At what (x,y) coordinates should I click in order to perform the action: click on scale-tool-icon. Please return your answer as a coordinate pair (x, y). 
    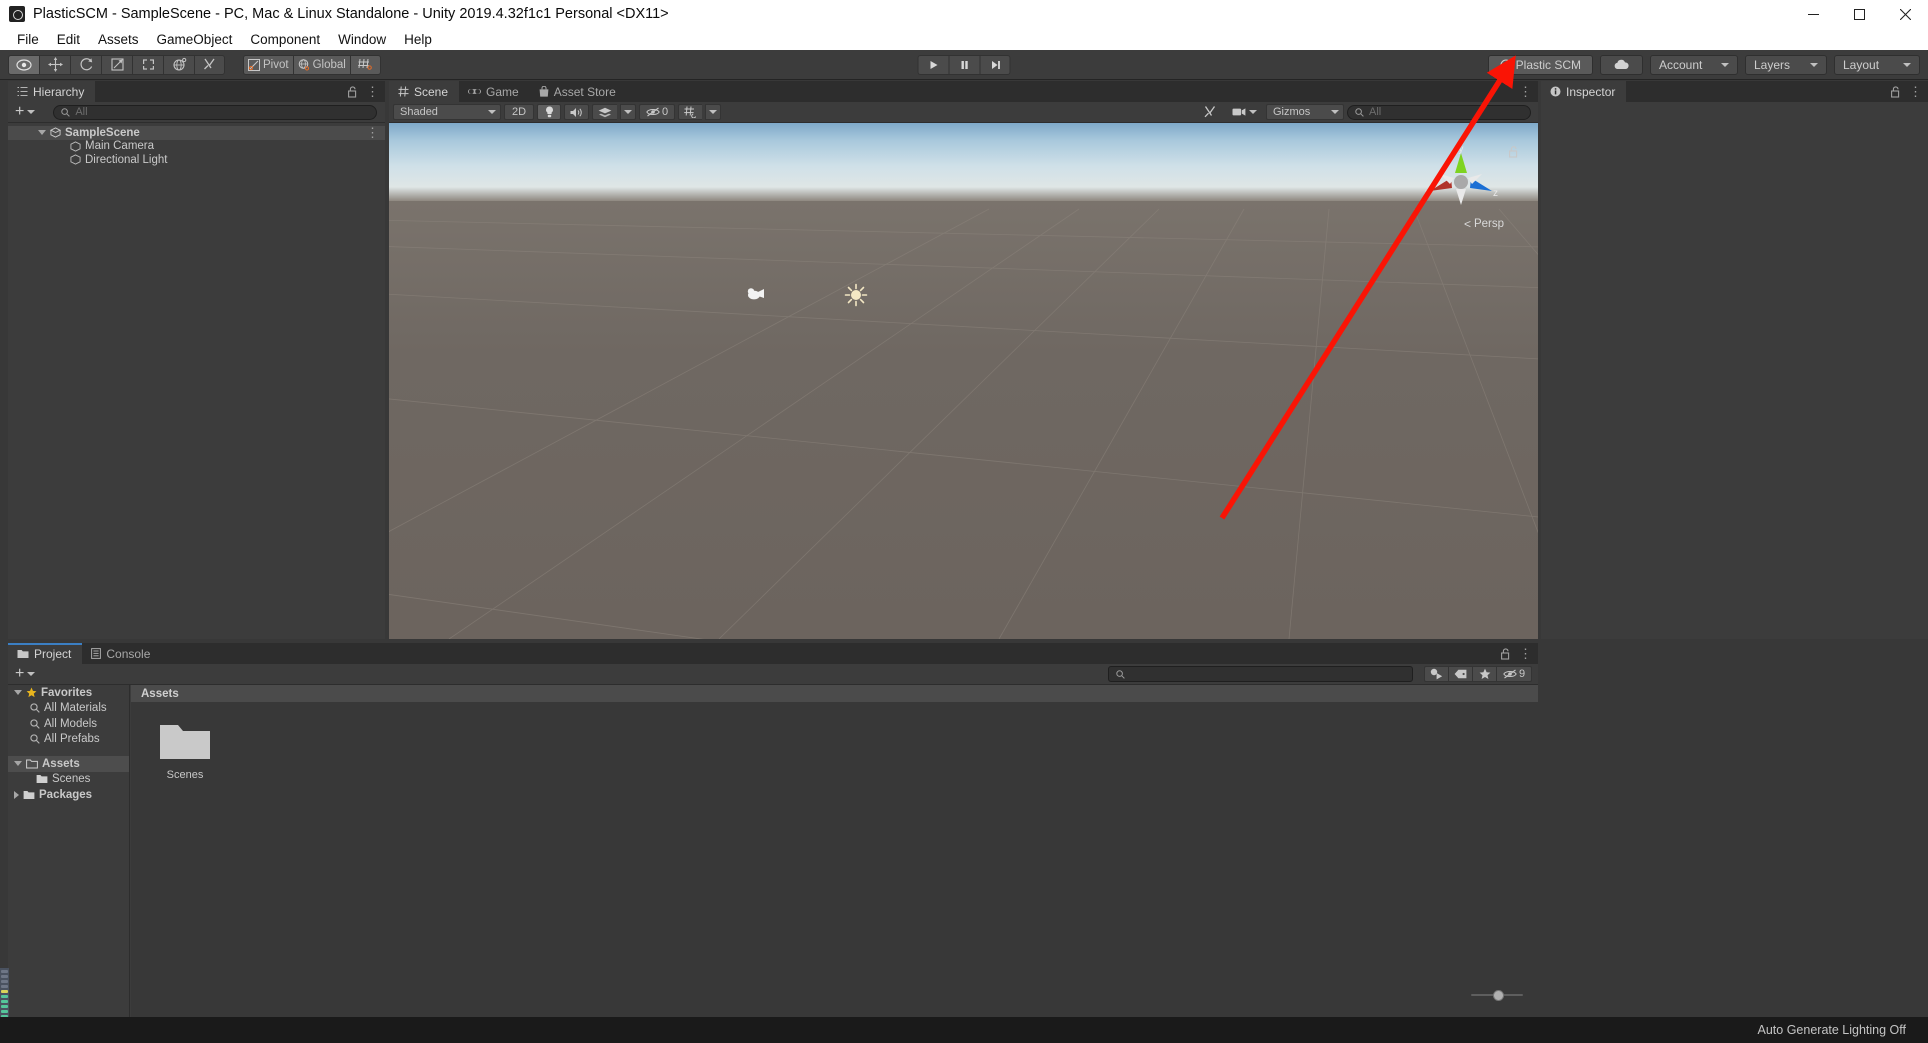
    Looking at the image, I should click on (116, 64).